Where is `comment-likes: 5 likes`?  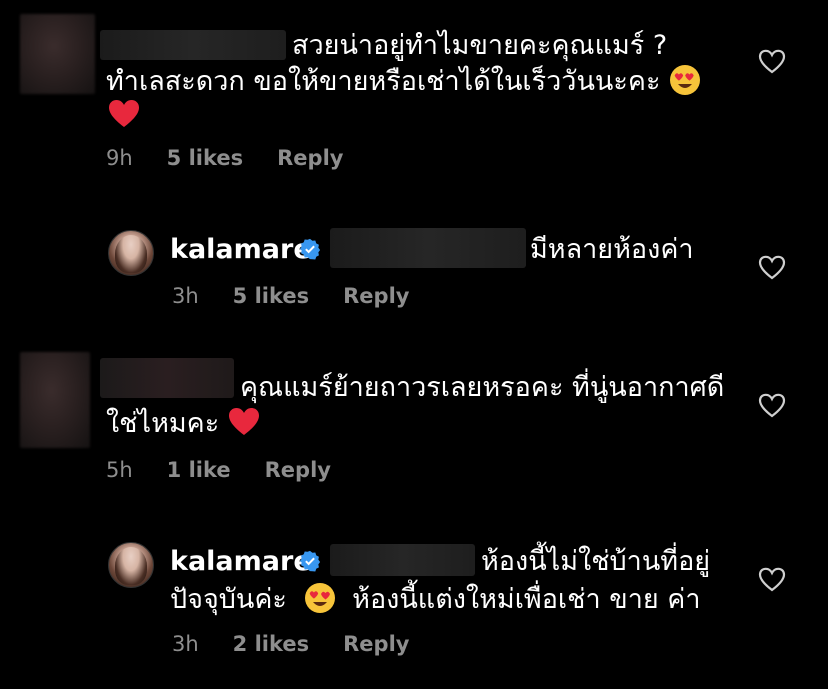 comment-likes: 5 likes is located at coordinates (205, 158).